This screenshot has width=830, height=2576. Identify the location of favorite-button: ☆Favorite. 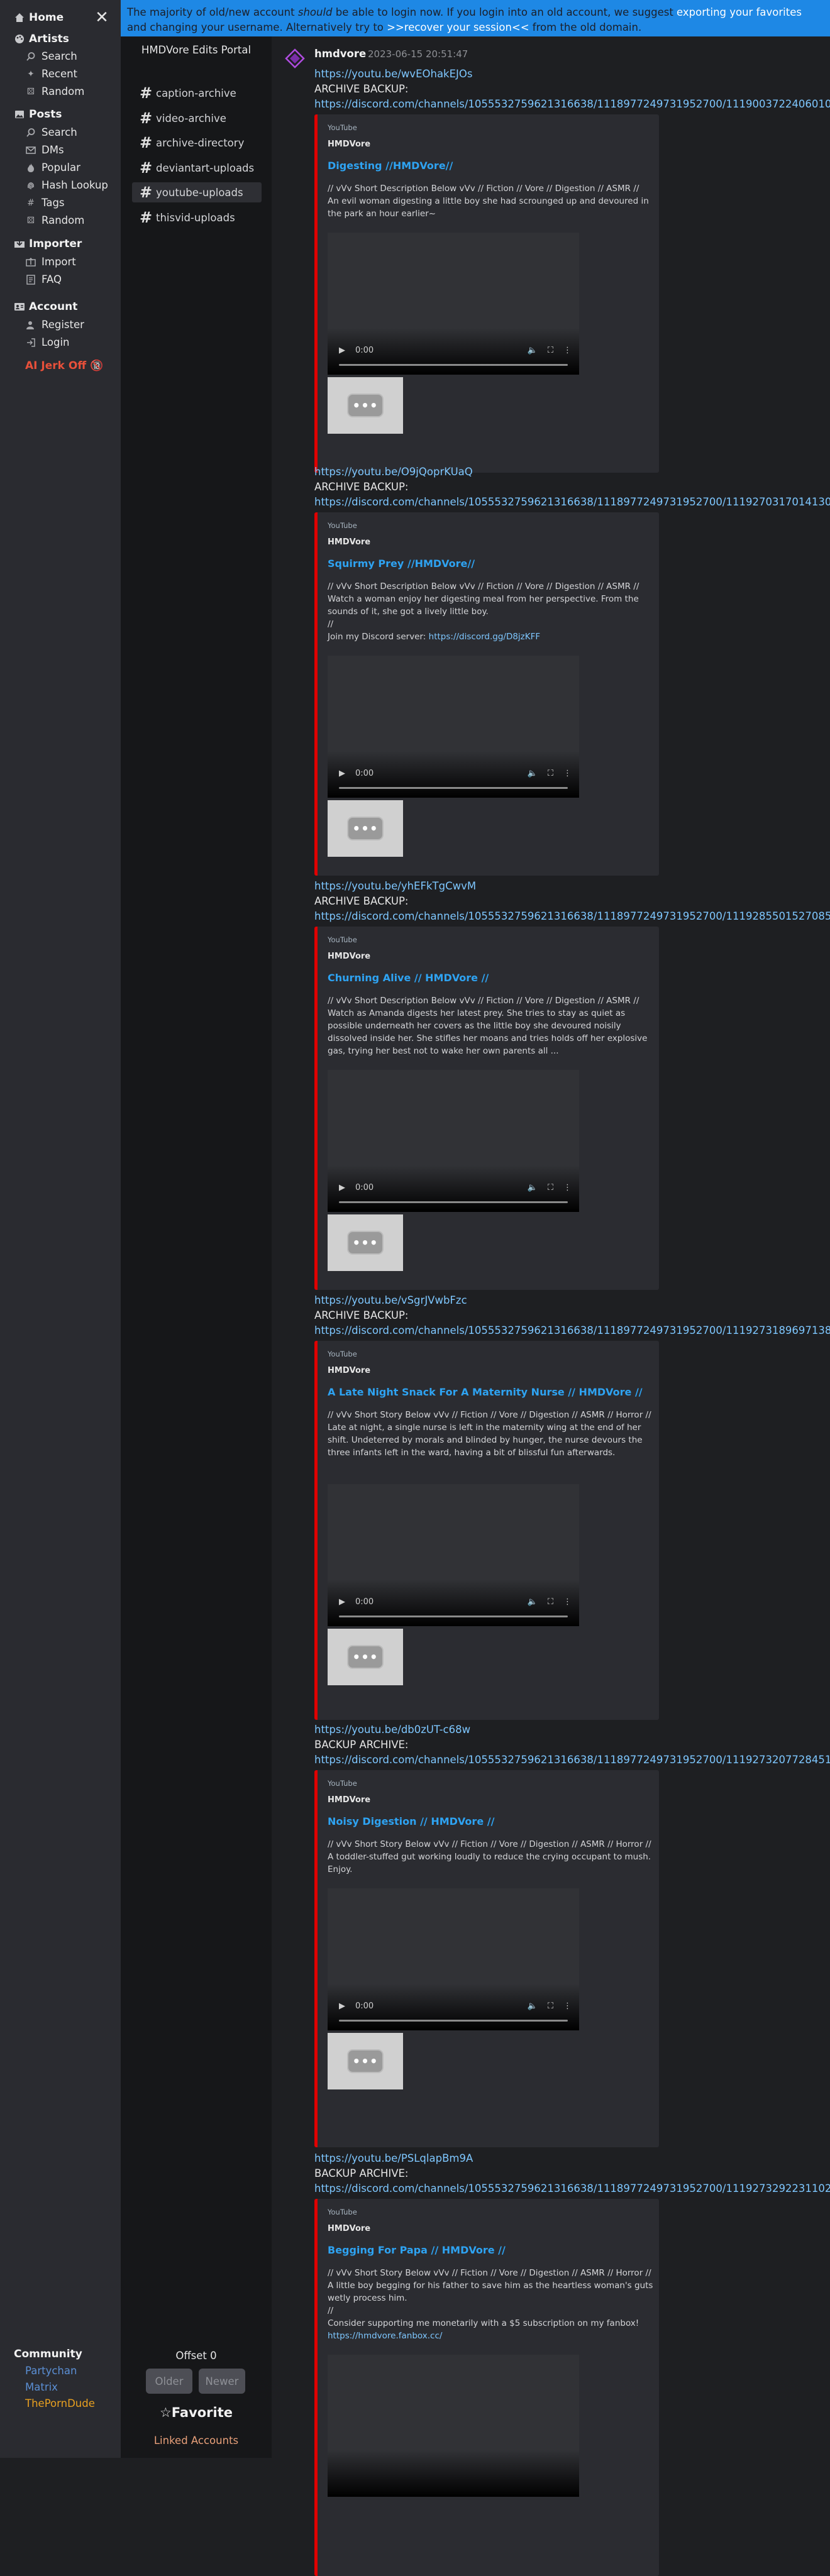
(196, 2412).